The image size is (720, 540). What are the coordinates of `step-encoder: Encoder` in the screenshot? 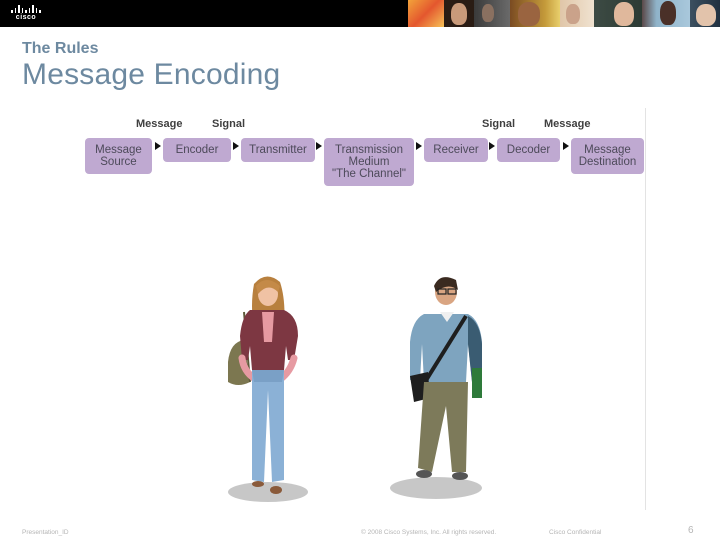 It's located at (197, 150).